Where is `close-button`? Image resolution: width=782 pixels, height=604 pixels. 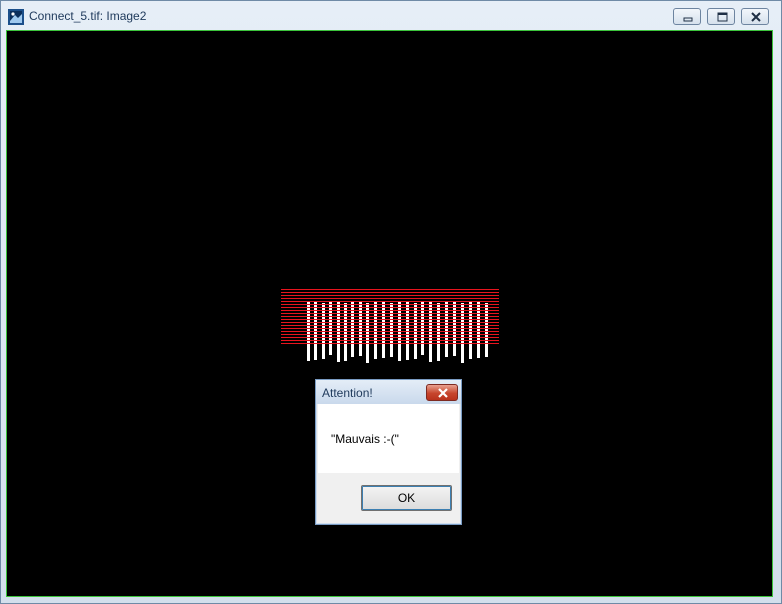
close-button is located at coordinates (755, 16).